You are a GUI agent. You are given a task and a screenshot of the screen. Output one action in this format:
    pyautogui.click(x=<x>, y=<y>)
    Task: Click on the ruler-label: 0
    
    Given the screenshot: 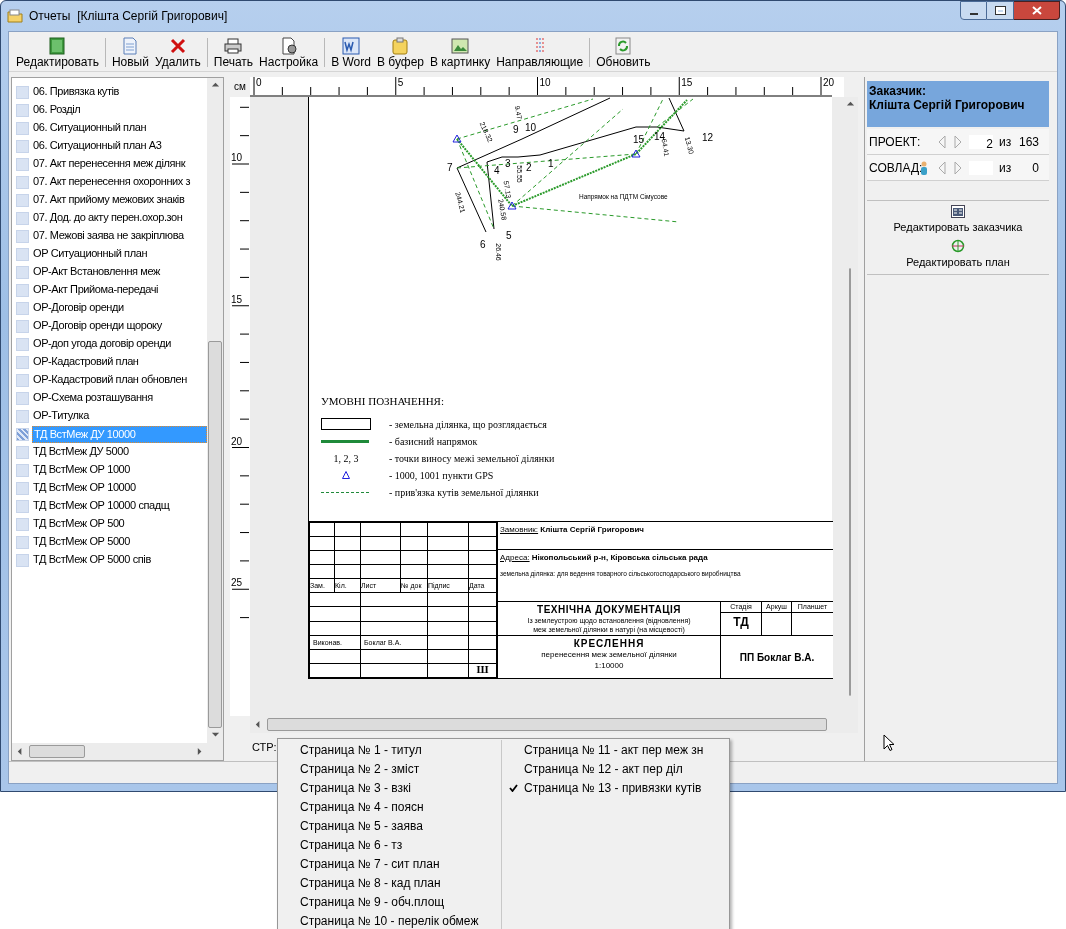 What is the action you would take?
    pyautogui.click(x=259, y=82)
    